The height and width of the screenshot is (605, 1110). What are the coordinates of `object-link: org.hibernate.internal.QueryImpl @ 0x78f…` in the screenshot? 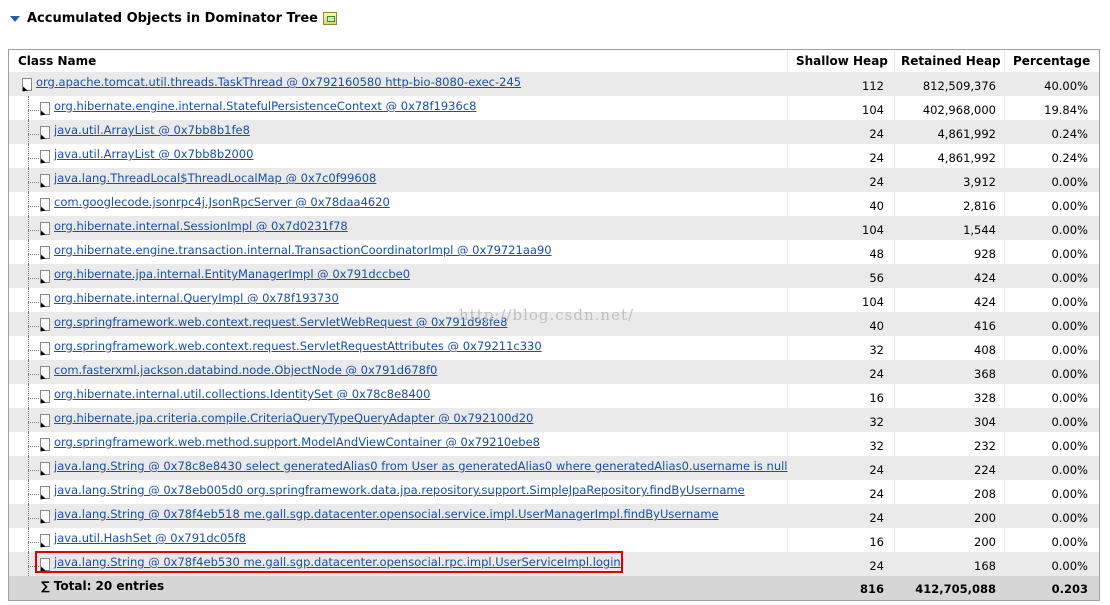 It's located at (196, 298).